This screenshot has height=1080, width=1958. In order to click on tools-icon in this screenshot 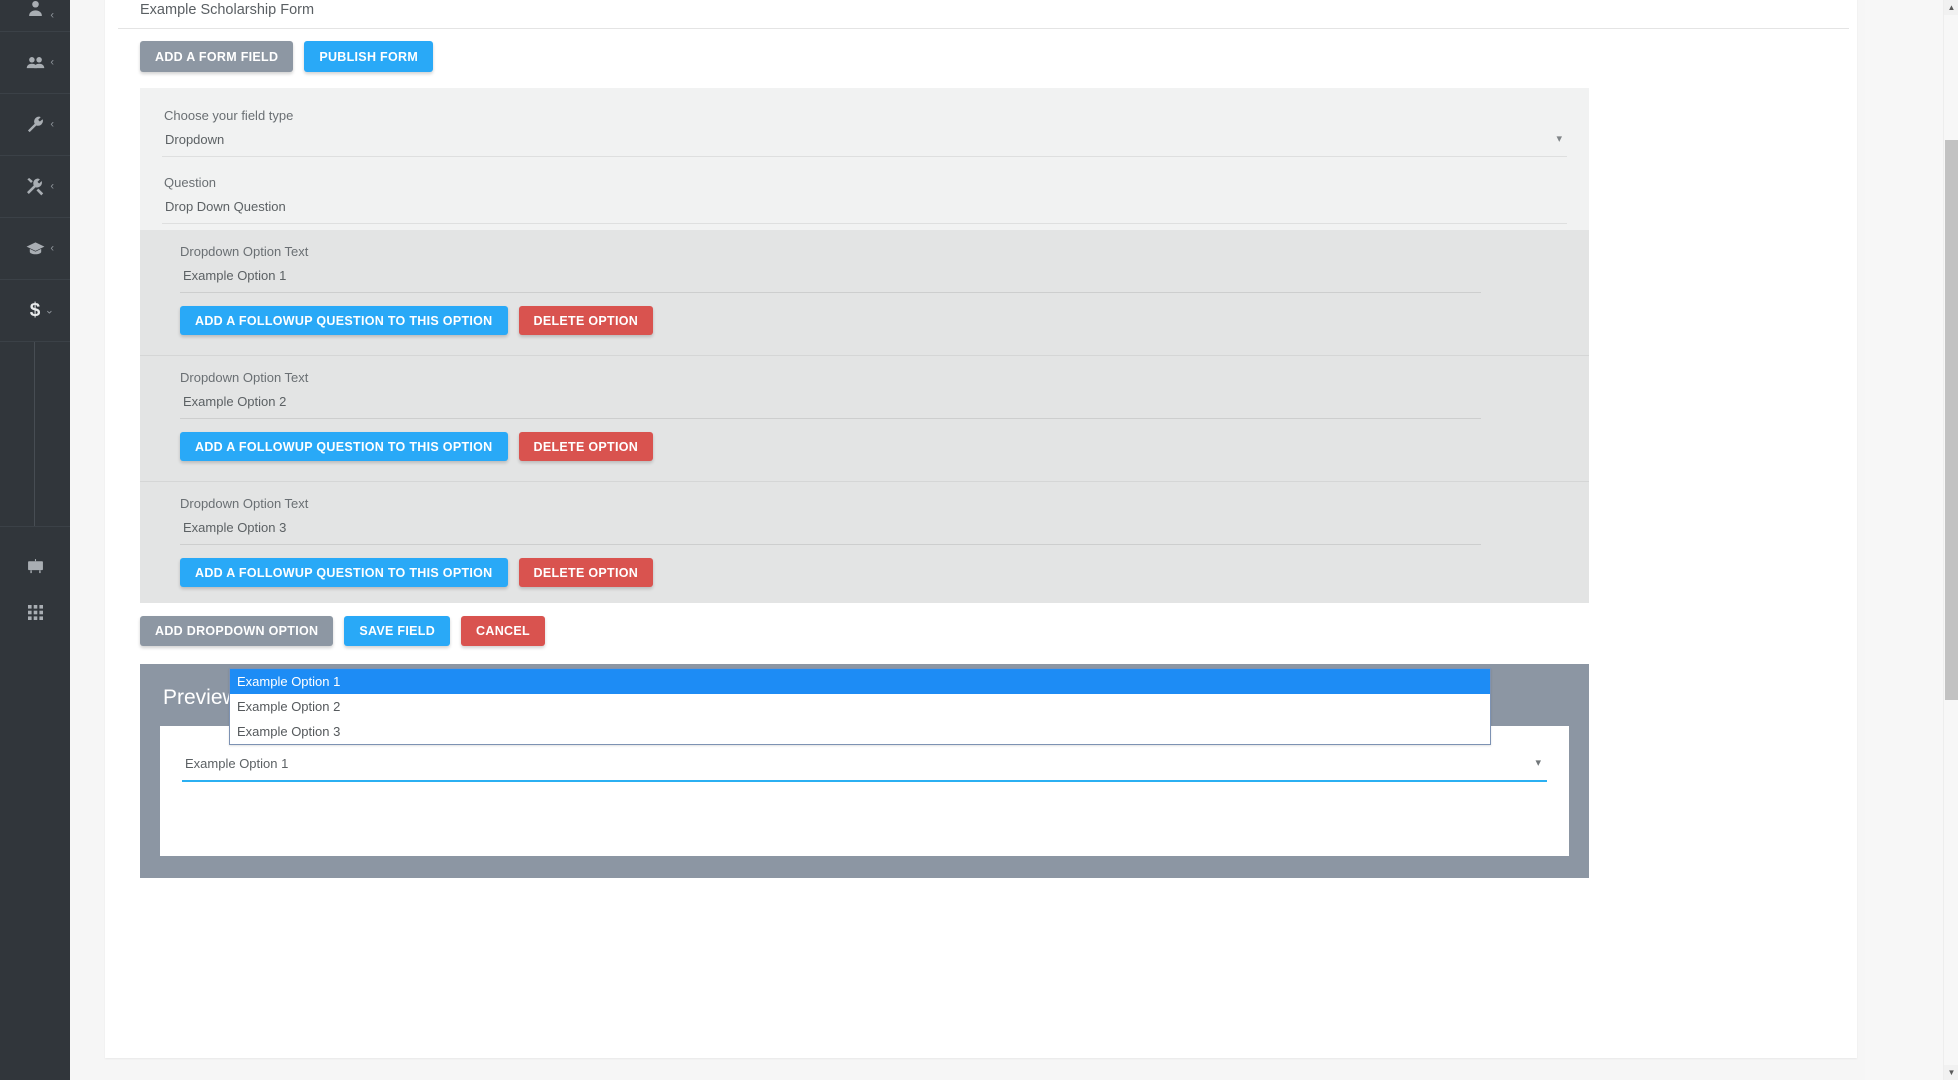, I will do `click(35, 186)`.